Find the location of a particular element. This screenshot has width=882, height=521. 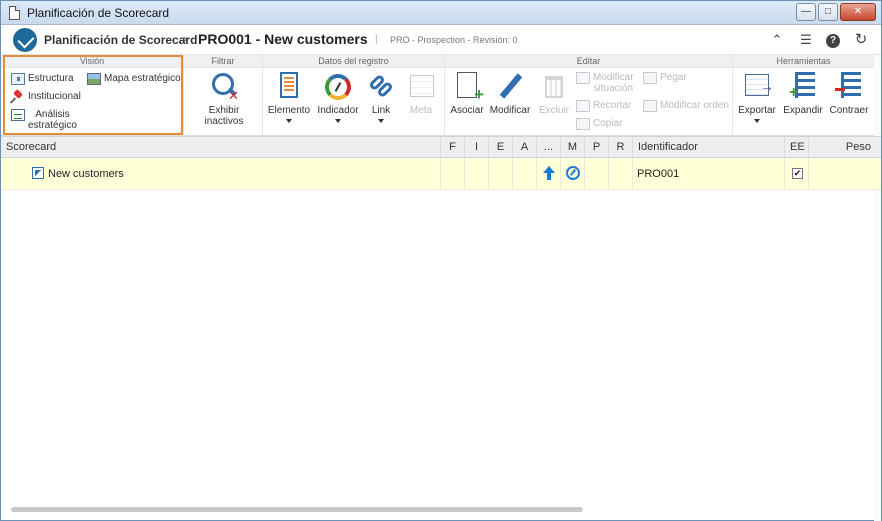

close-button: ✕ is located at coordinates (858, 12).